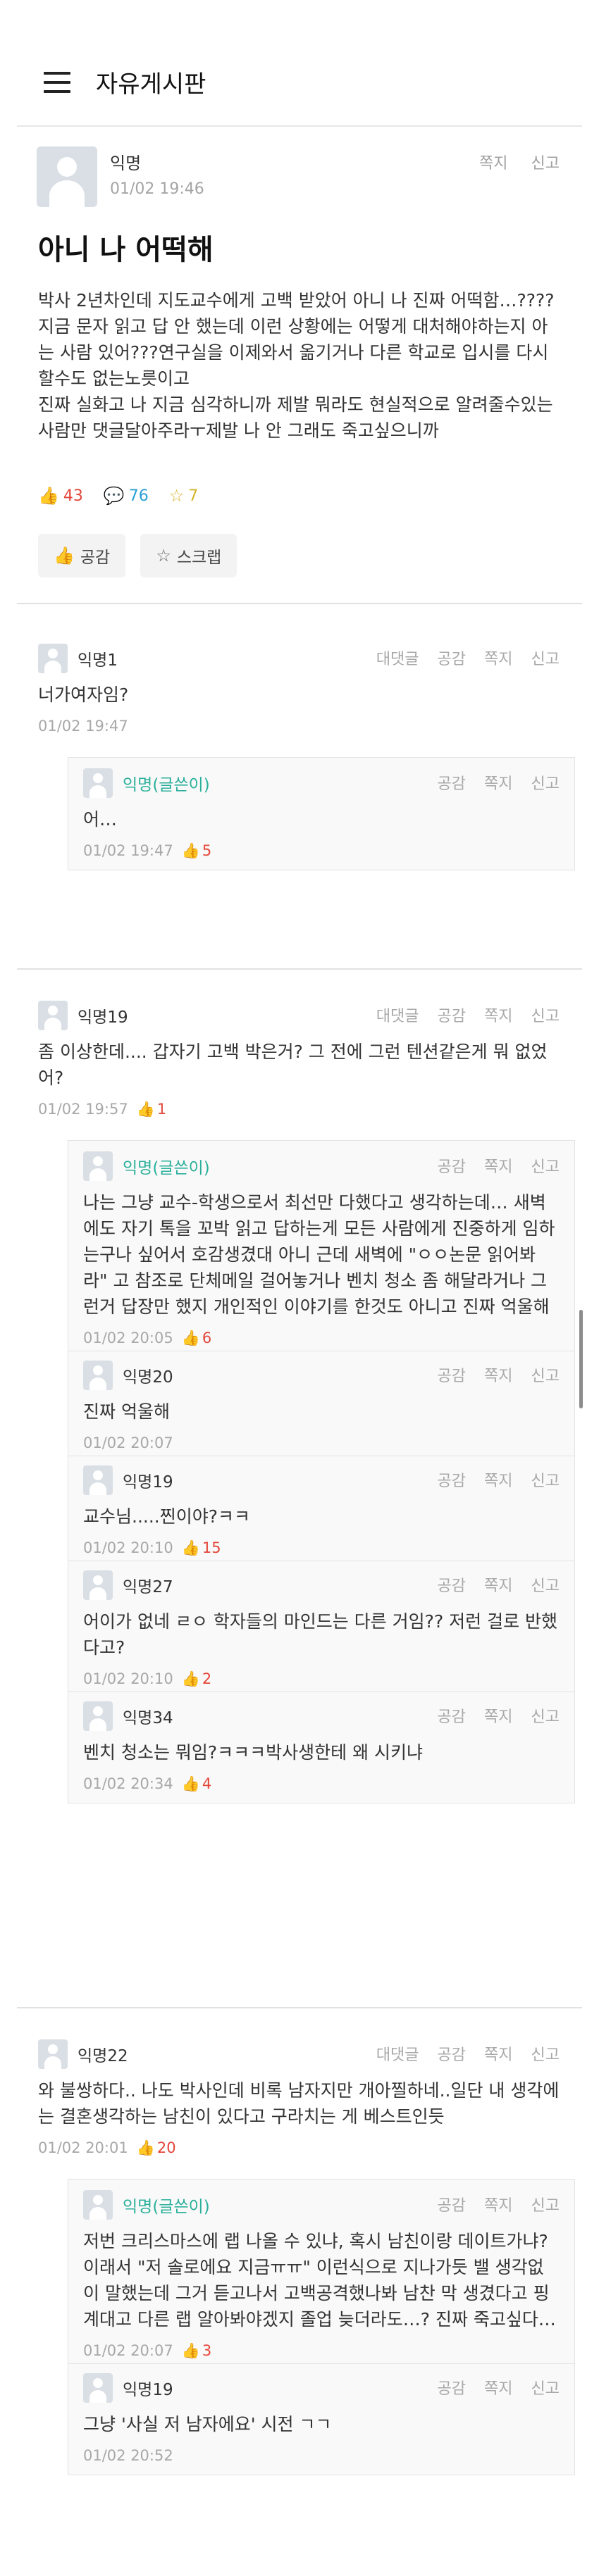 The height and width of the screenshot is (2576, 599). I want to click on comment-like-value: 20, so click(166, 2147).